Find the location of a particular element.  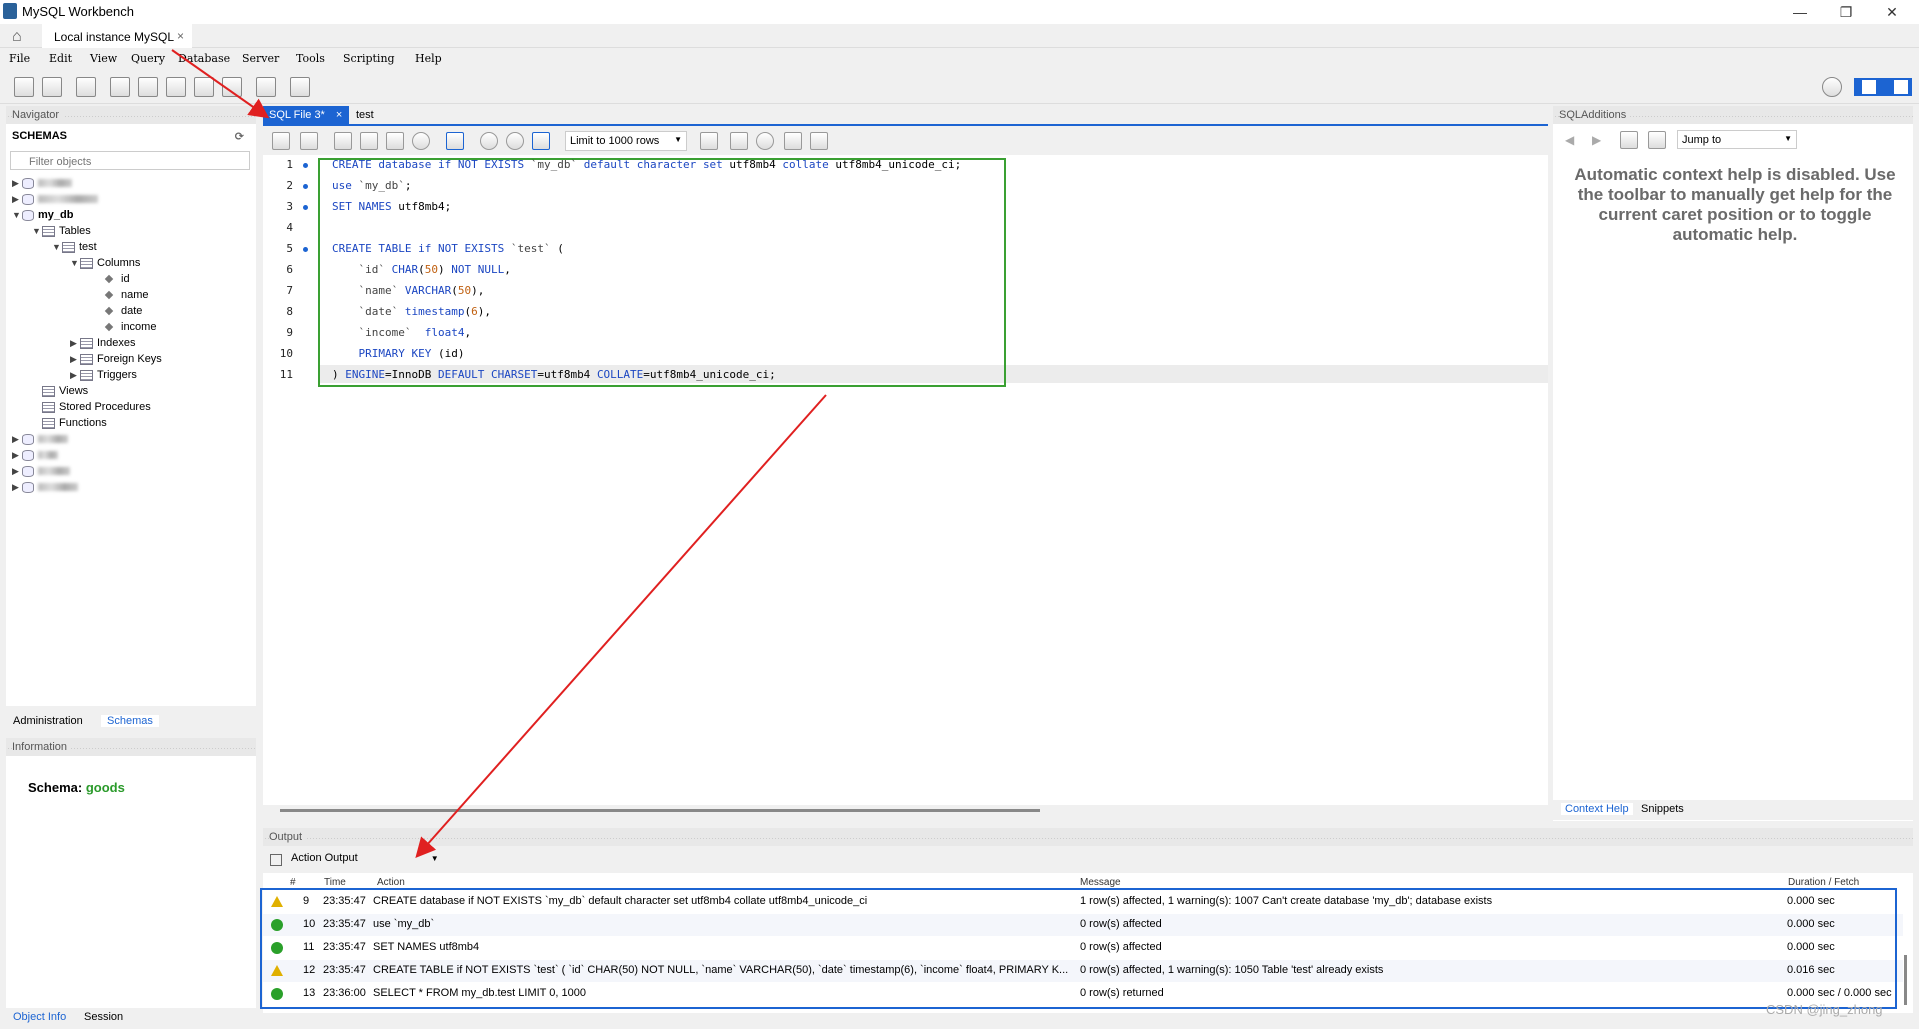

tab-test: test is located at coordinates (365, 115).